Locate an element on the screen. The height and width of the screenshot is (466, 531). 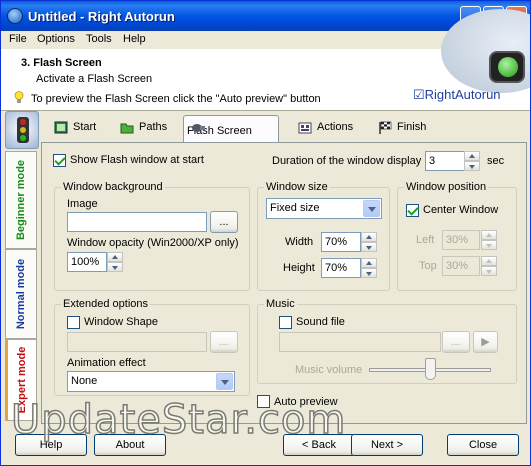
beginner-mode-label: Beginner mode is located at coordinates (21, 200).